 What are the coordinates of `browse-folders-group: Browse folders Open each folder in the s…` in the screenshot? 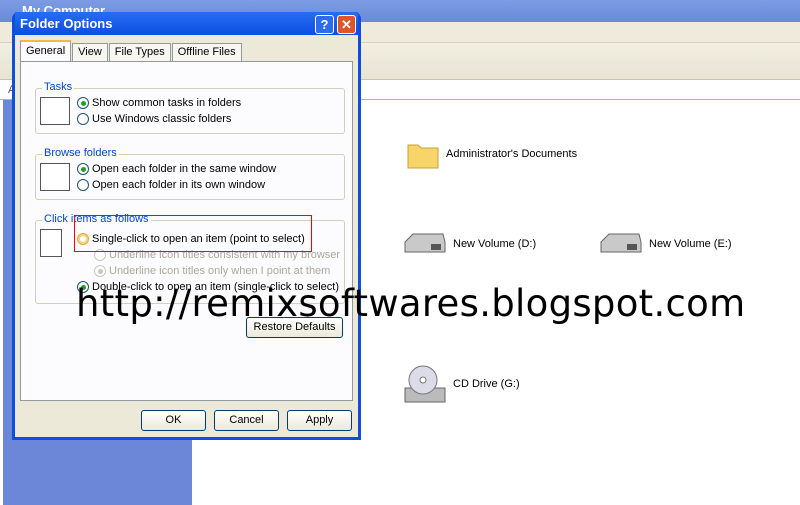 It's located at (190, 173).